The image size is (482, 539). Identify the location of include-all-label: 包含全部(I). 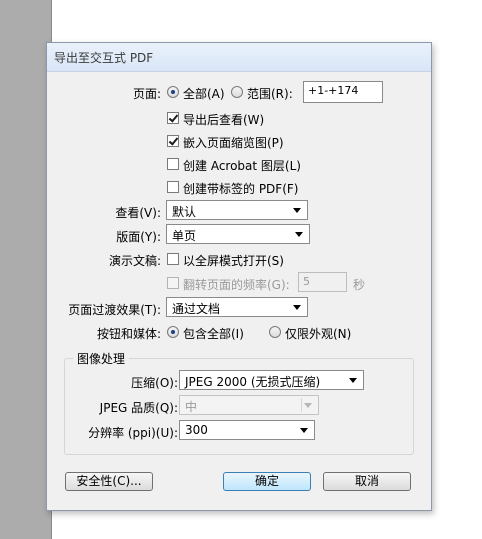
(213, 333).